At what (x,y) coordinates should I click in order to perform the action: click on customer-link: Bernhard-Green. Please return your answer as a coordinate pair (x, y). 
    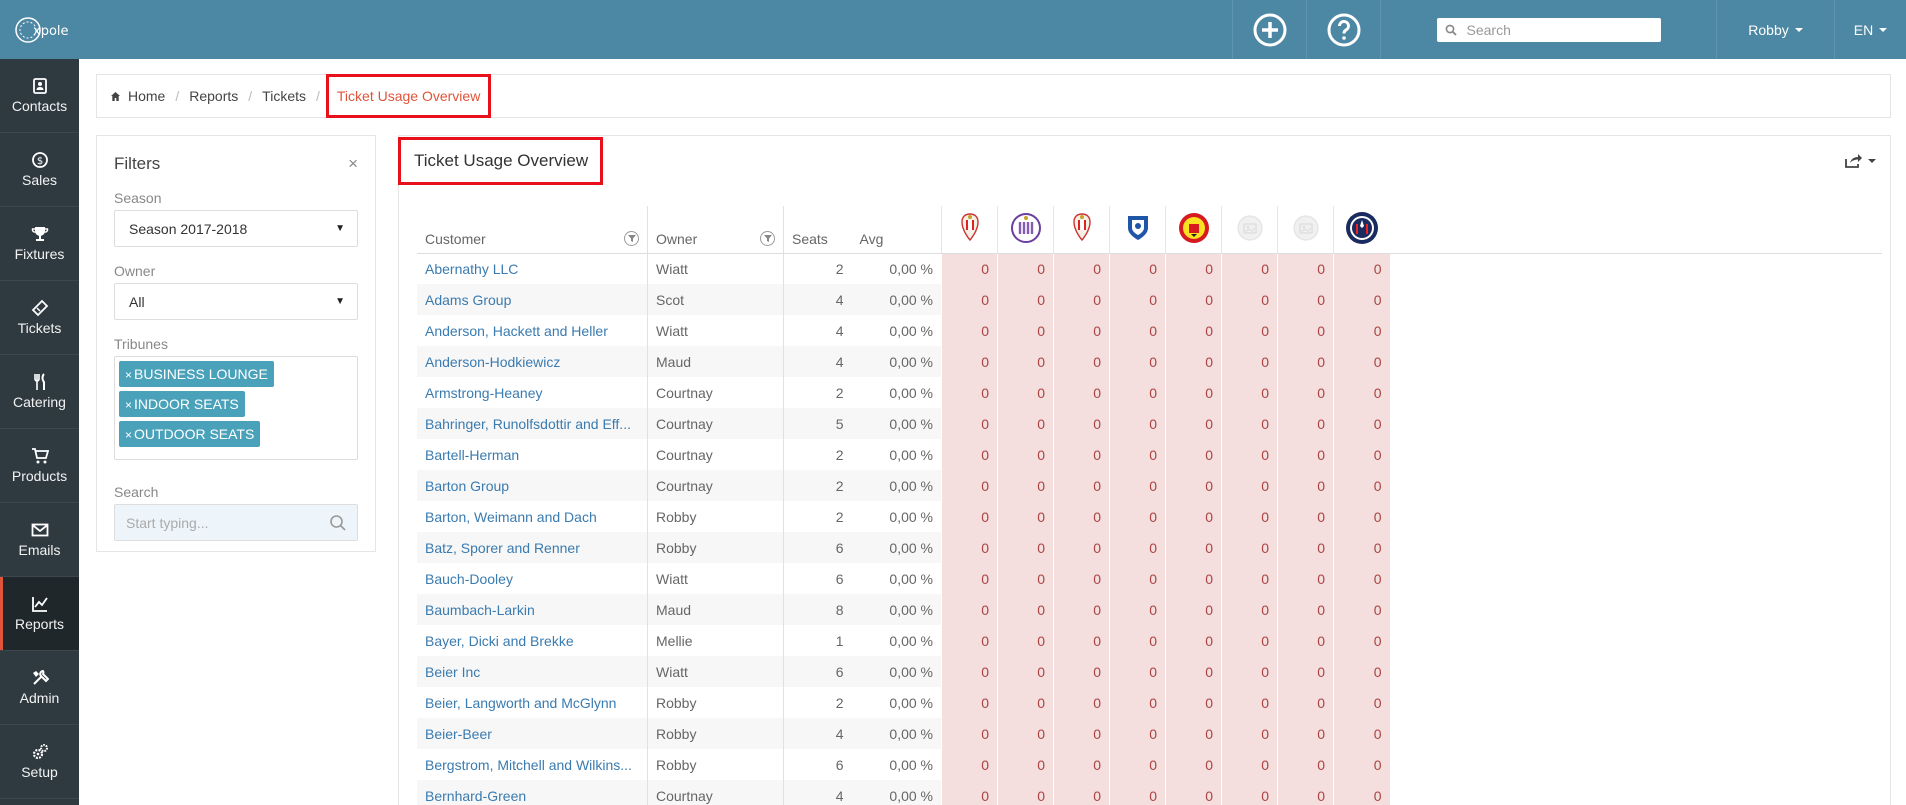
    Looking at the image, I should click on (532, 796).